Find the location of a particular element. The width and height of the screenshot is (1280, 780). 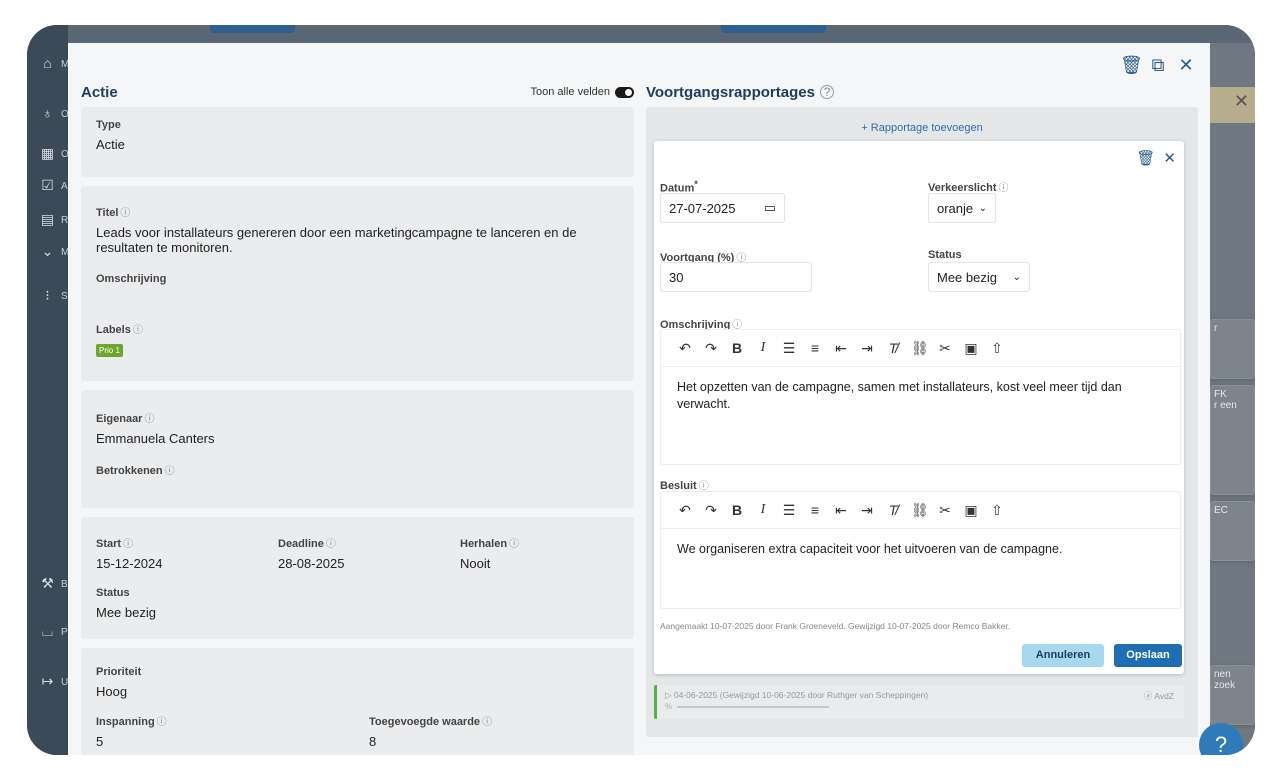

action-header: Actie Toon alle velden is located at coordinates (357, 92).